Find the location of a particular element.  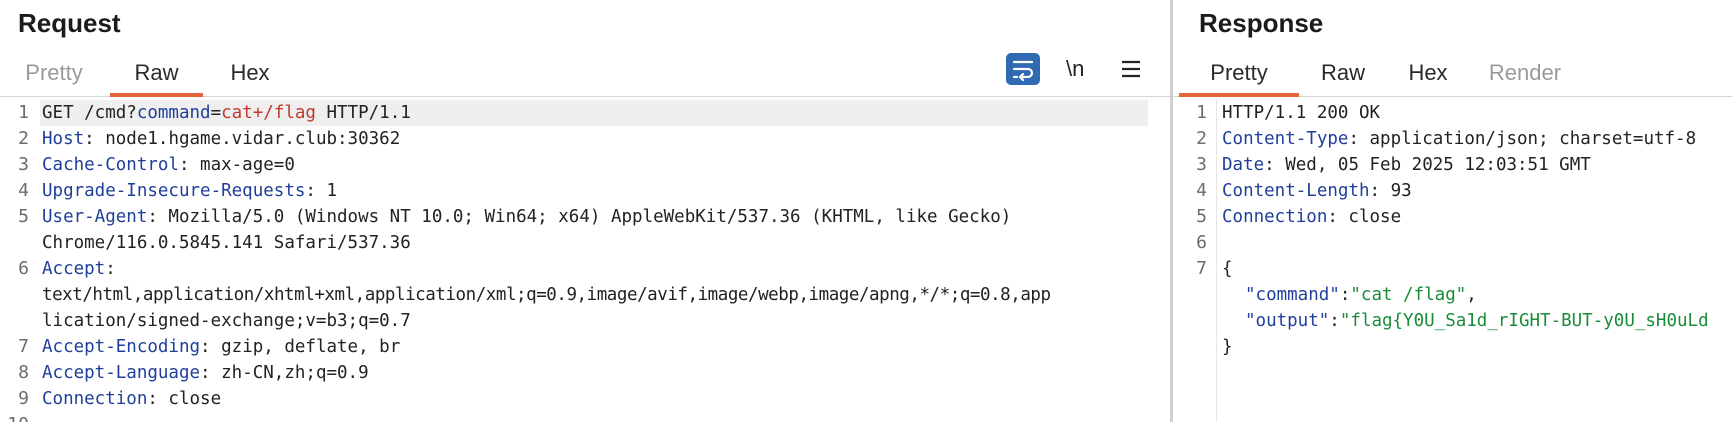

request-tabs: Pretty Raw Hex is located at coordinates (585, 73).